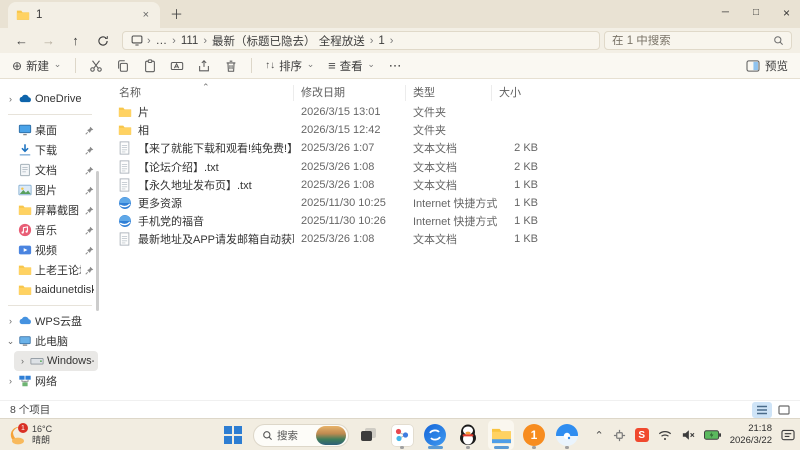  Describe the element at coordinates (150, 65) in the screenshot. I see `paste-button` at that location.